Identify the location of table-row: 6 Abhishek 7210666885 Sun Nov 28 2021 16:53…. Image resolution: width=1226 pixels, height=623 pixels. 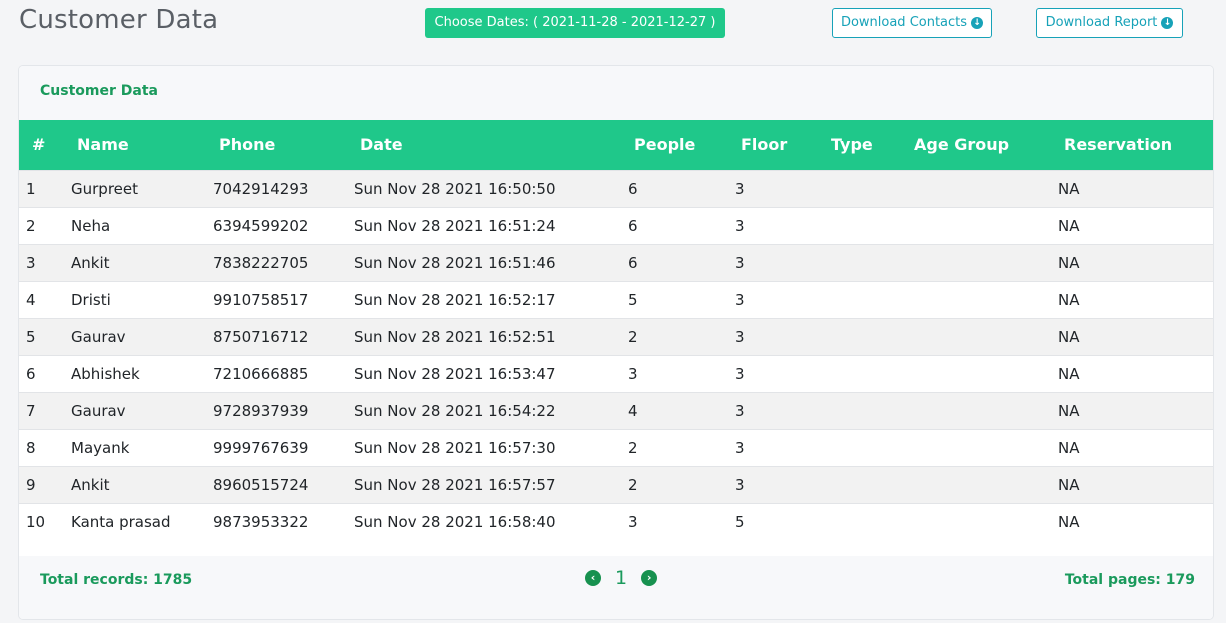
(616, 373).